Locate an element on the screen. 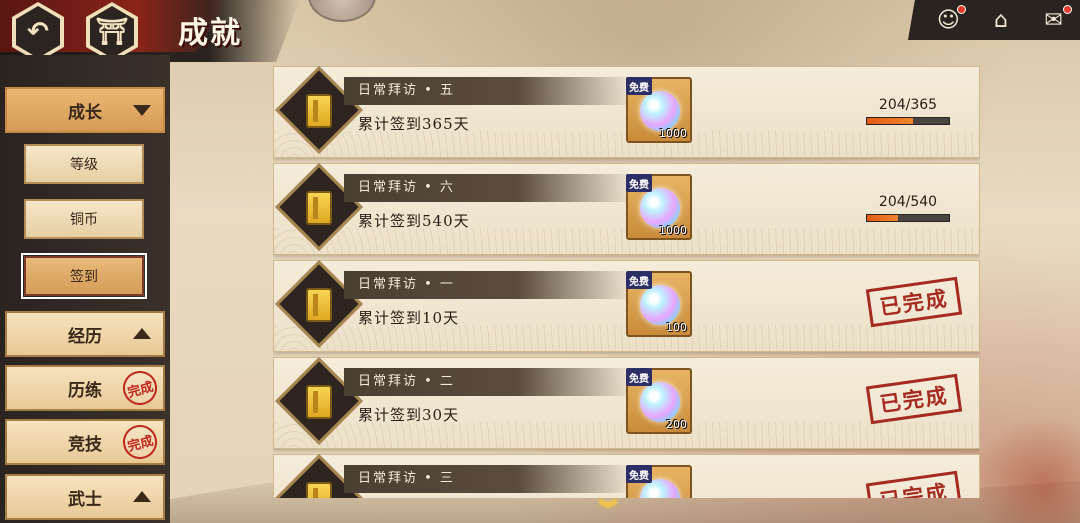 This screenshot has width=1080, height=523. achievement-description: 累计签到365天 is located at coordinates (414, 124).